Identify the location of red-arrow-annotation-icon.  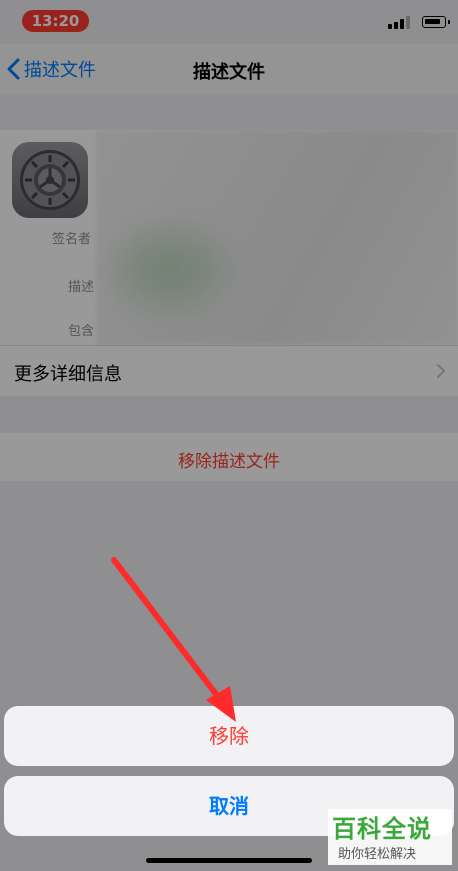
(173, 639).